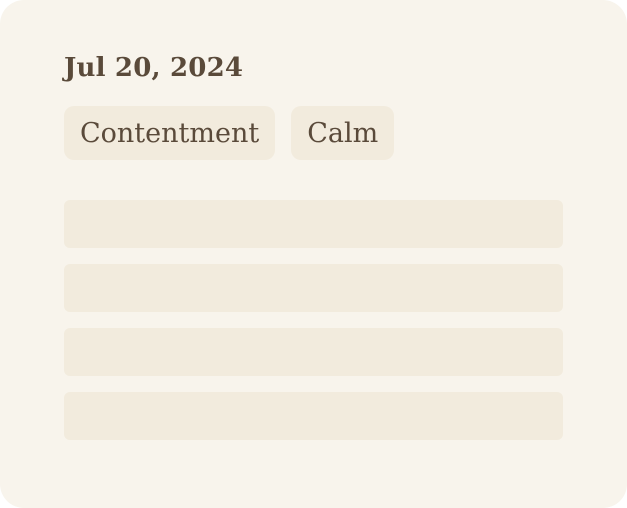  What do you see at coordinates (343, 133) in the screenshot?
I see `tag-calm: Calm` at bounding box center [343, 133].